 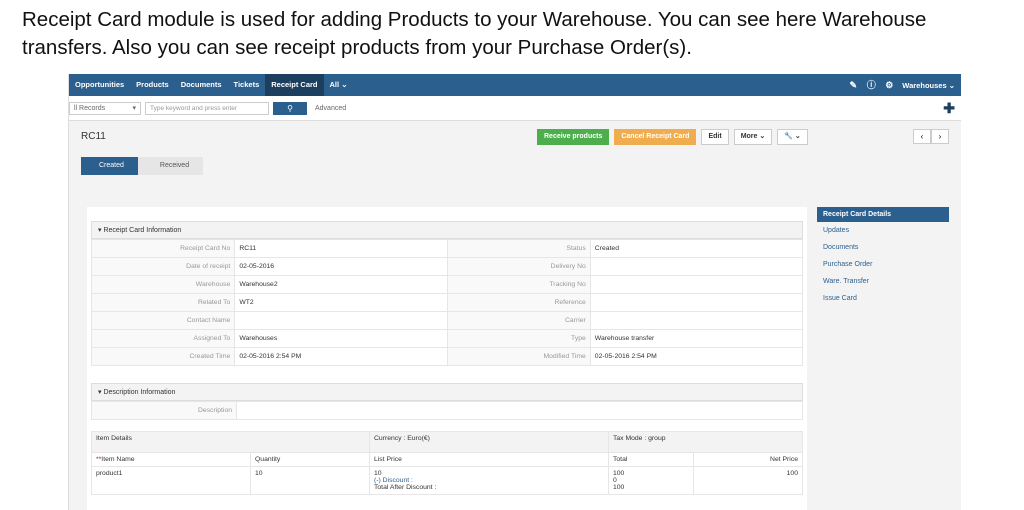 I want to click on gear-icon: ⚙, so click(x=889, y=85).